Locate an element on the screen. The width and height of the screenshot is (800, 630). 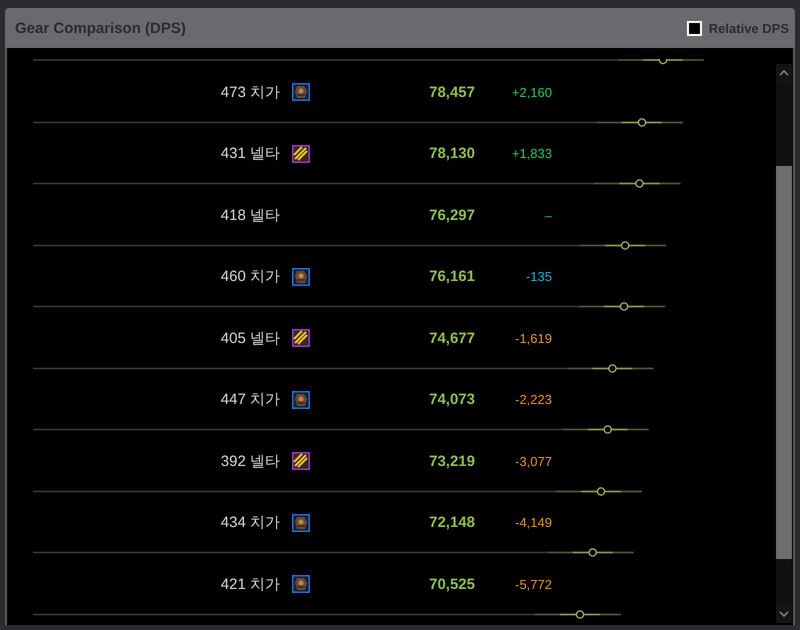
dps-value: 78,457 is located at coordinates (451, 92).